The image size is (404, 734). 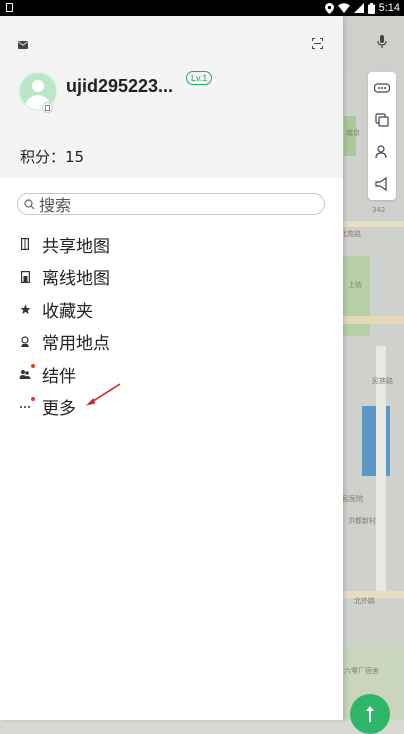 I want to click on star-icon, so click(x=25, y=309).